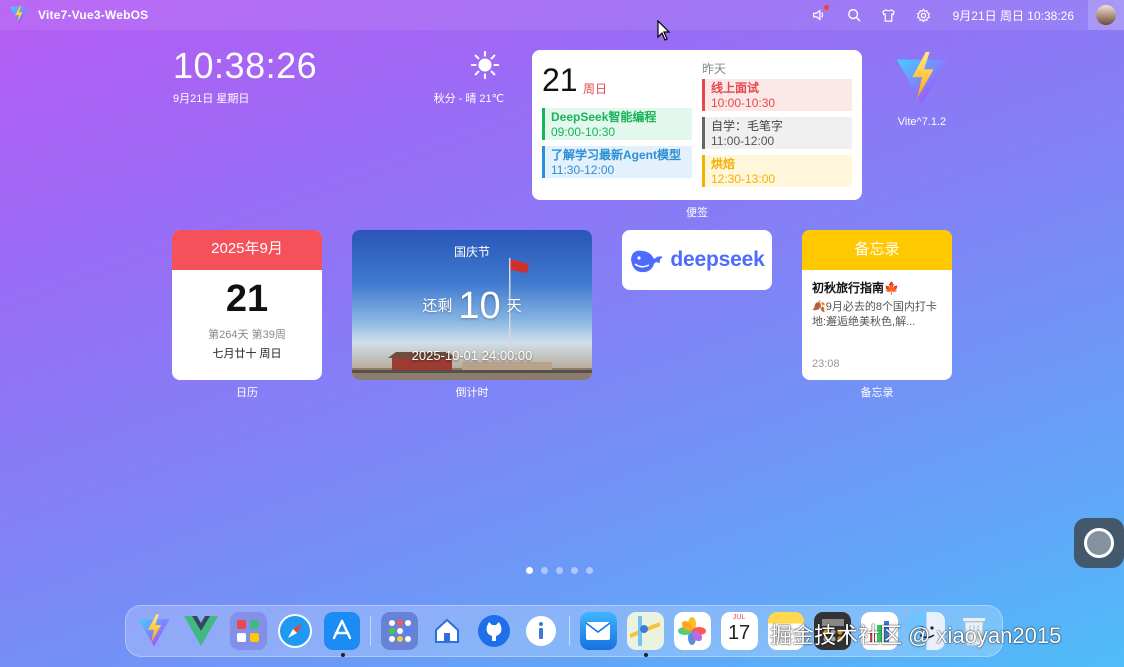 This screenshot has height=667, width=1124. Describe the element at coordinates (735, 88) in the screenshot. I see `event-title: 线上面试` at that location.